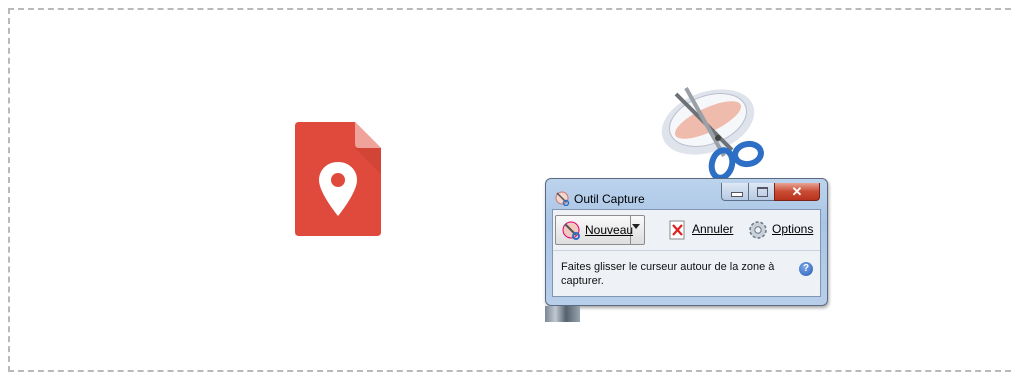  Describe the element at coordinates (709, 126) in the screenshot. I see `snipping-tool-app-icon` at that location.